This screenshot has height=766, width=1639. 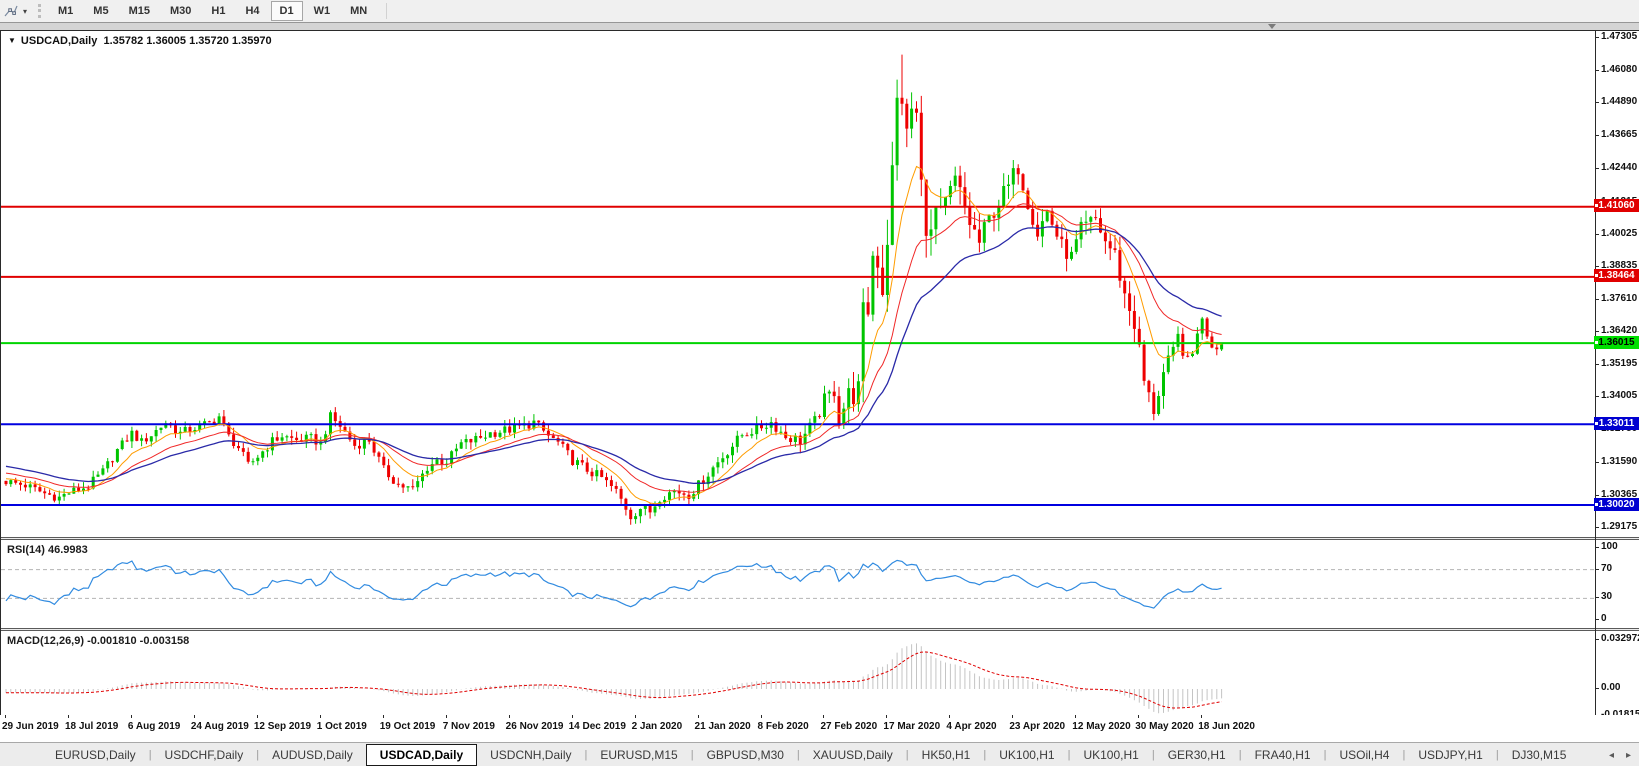 What do you see at coordinates (1620, 754) in the screenshot?
I see `tab-navigation: ◂ ▸` at bounding box center [1620, 754].